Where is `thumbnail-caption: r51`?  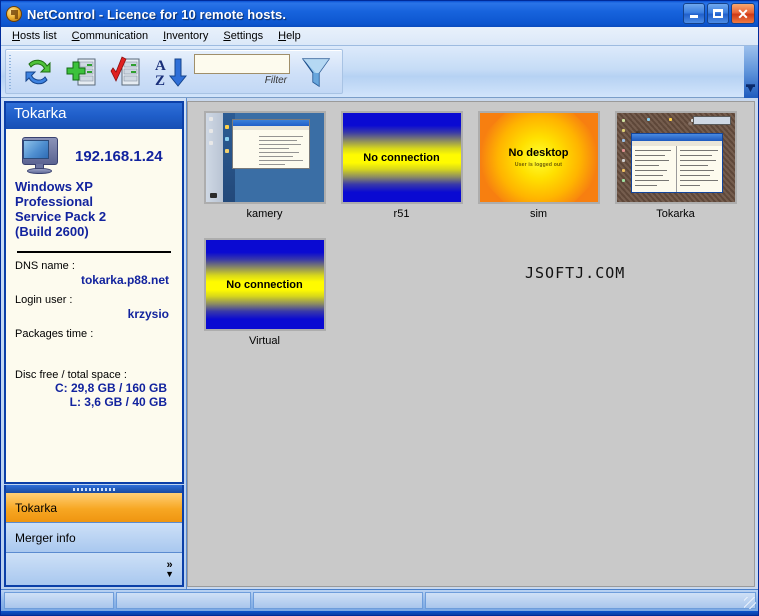 thumbnail-caption: r51 is located at coordinates (401, 214).